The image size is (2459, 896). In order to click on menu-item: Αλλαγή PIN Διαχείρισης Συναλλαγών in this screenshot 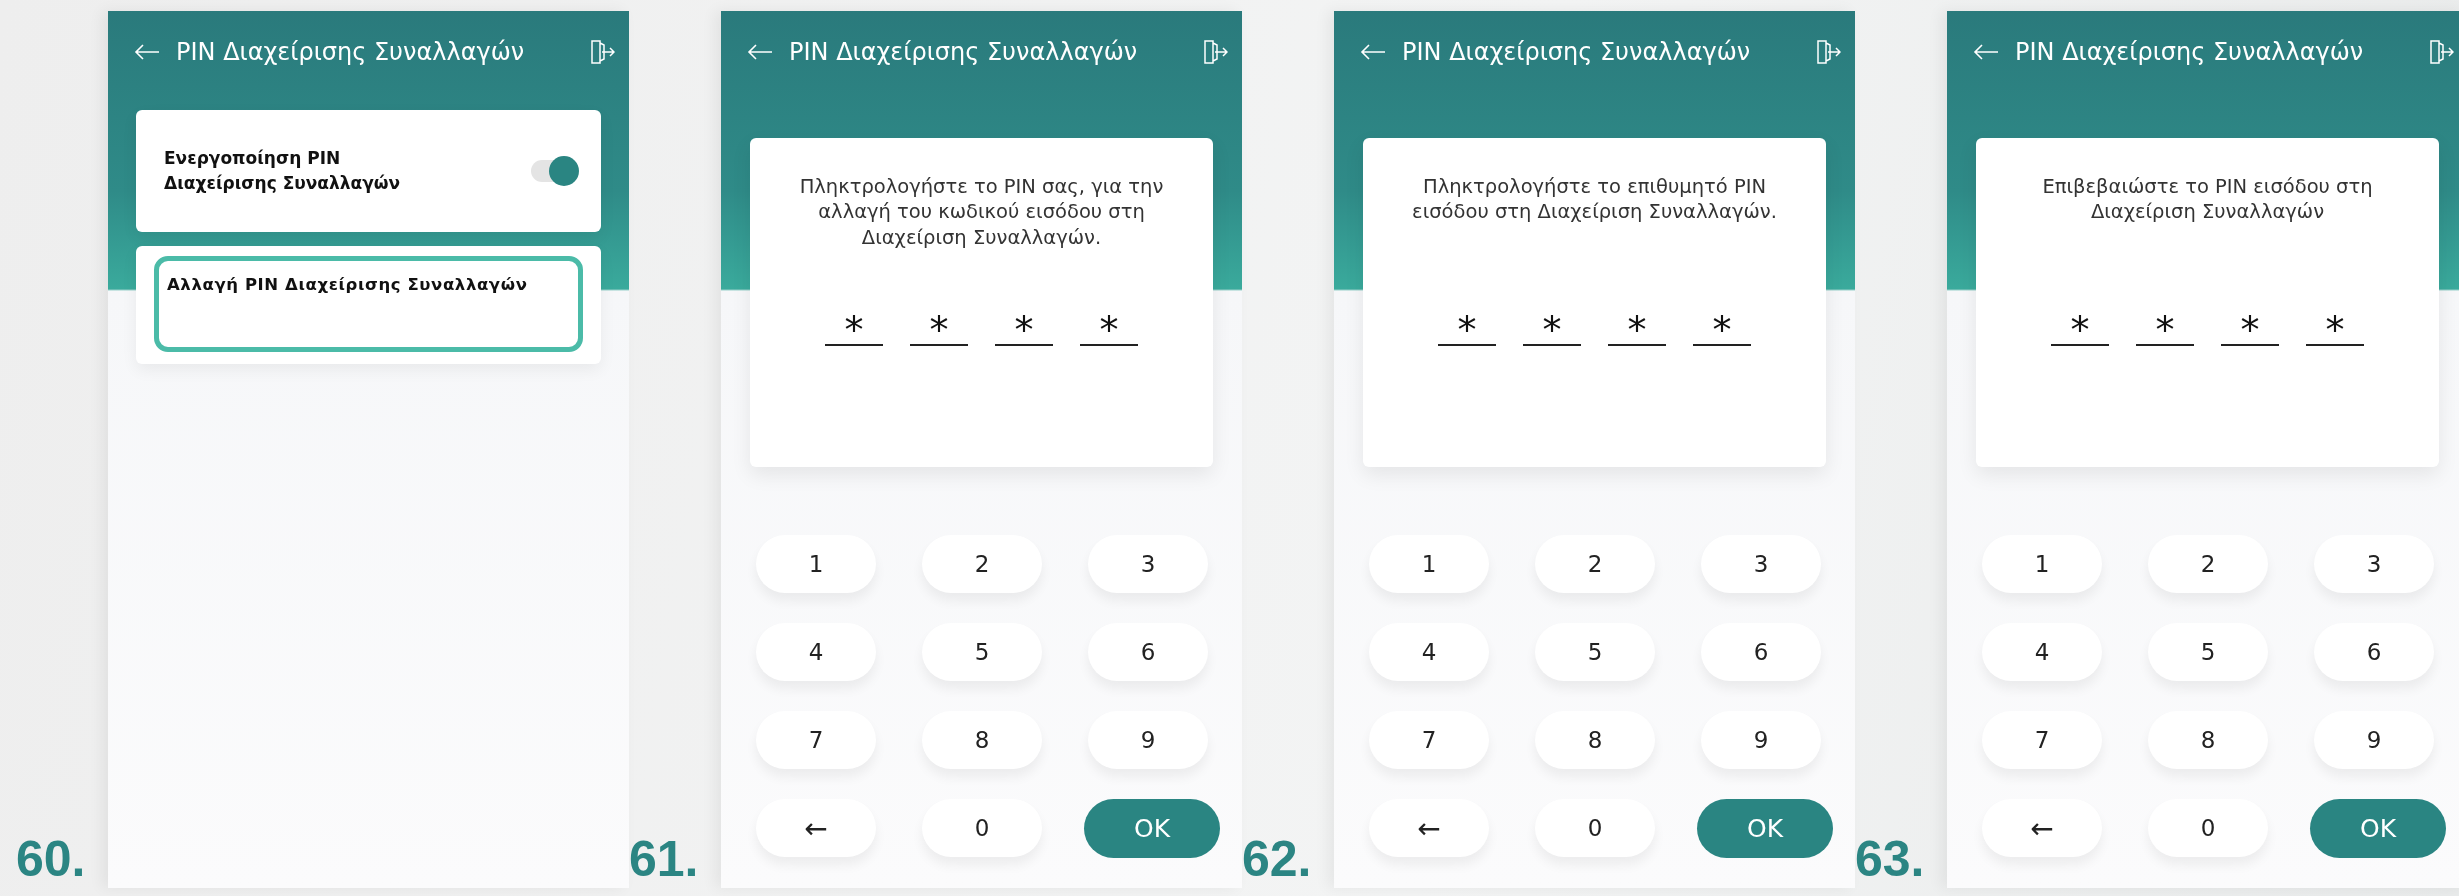, I will do `click(368, 304)`.